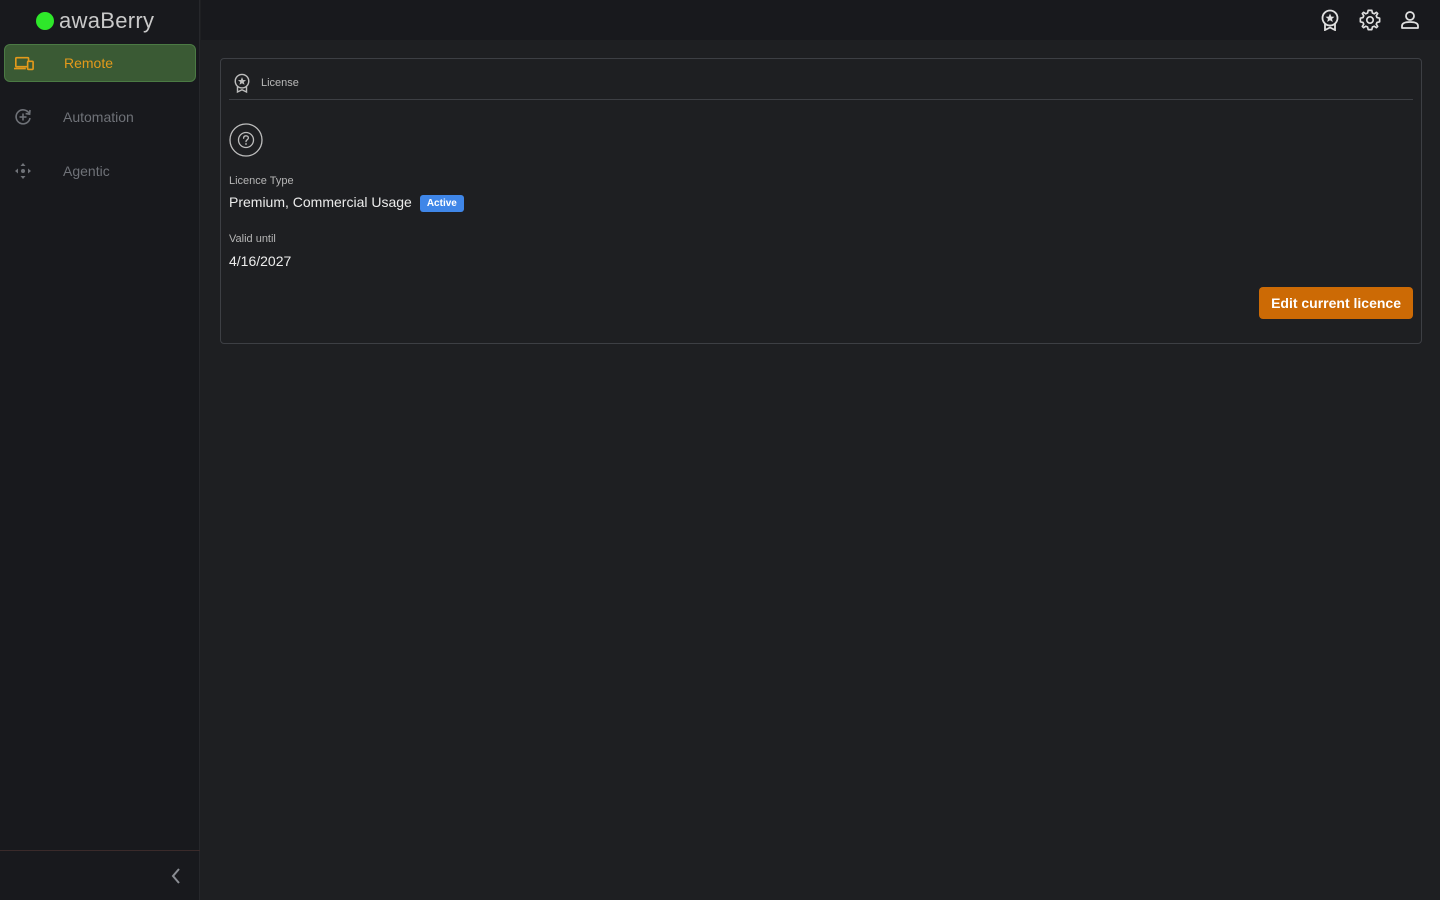 The width and height of the screenshot is (1440, 900). Describe the element at coordinates (1410, 20) in the screenshot. I see `user-icon` at that location.